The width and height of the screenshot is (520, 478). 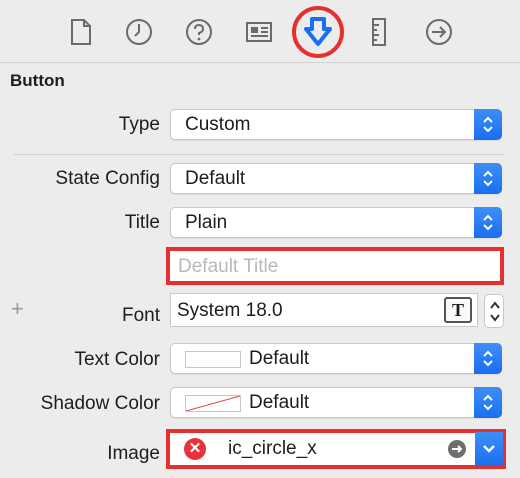 I want to click on error-icon: ✕, so click(x=195, y=449).